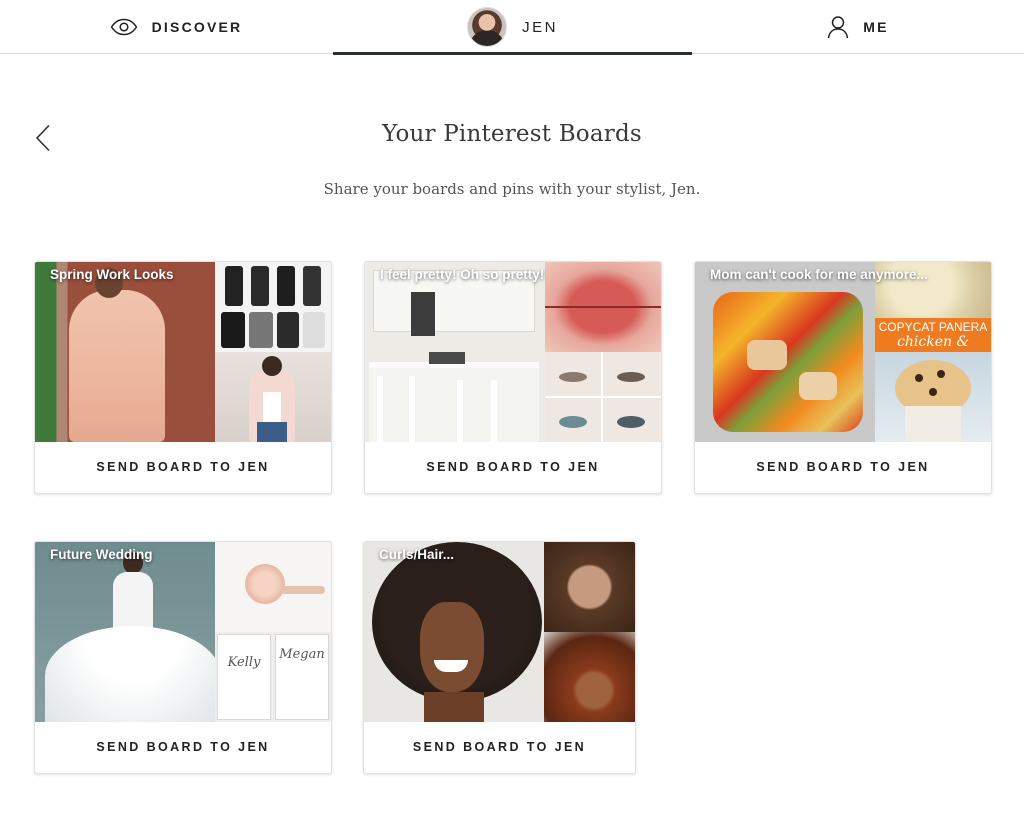 The image size is (1024, 837). I want to click on board-card: Spring Work Looks SEND BOARD TO JEN, so click(183, 377).